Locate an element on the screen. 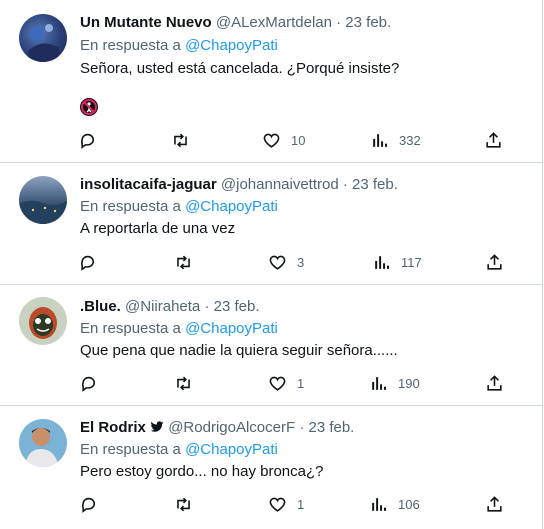  view-count: 106 is located at coordinates (409, 504).